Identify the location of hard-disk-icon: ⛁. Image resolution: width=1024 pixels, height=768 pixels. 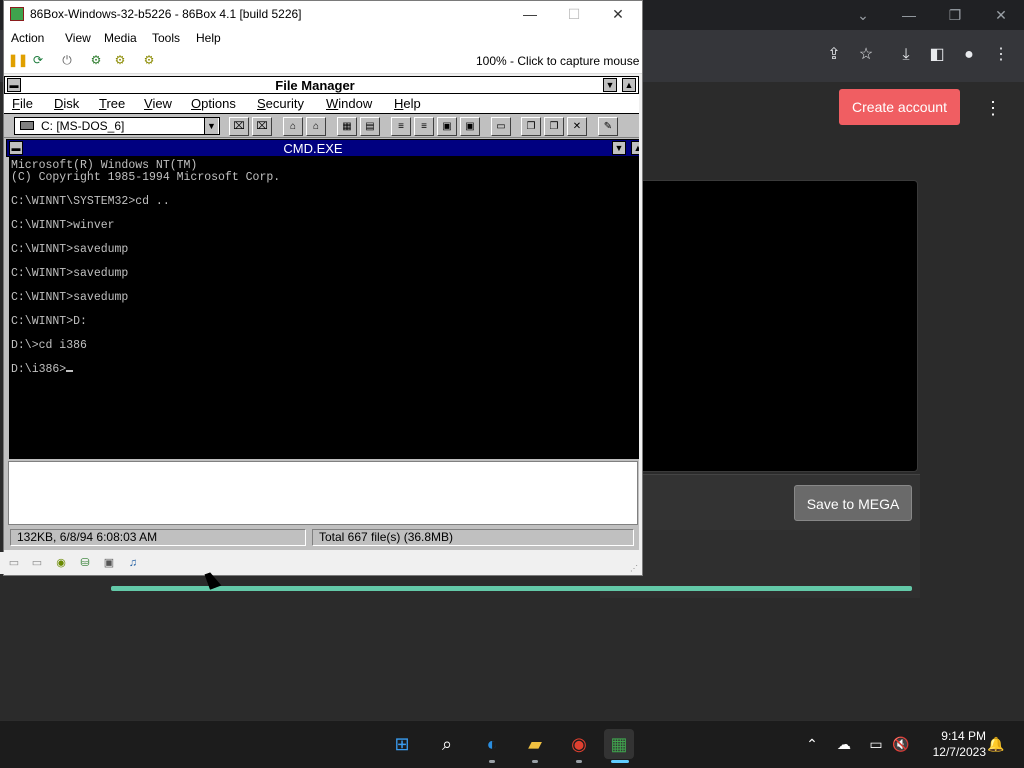
(85, 563).